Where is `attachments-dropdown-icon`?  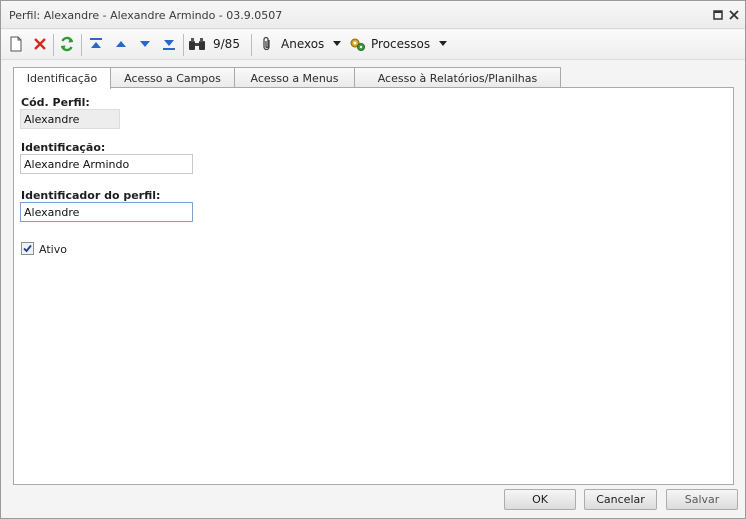
attachments-dropdown-icon is located at coordinates (337, 44).